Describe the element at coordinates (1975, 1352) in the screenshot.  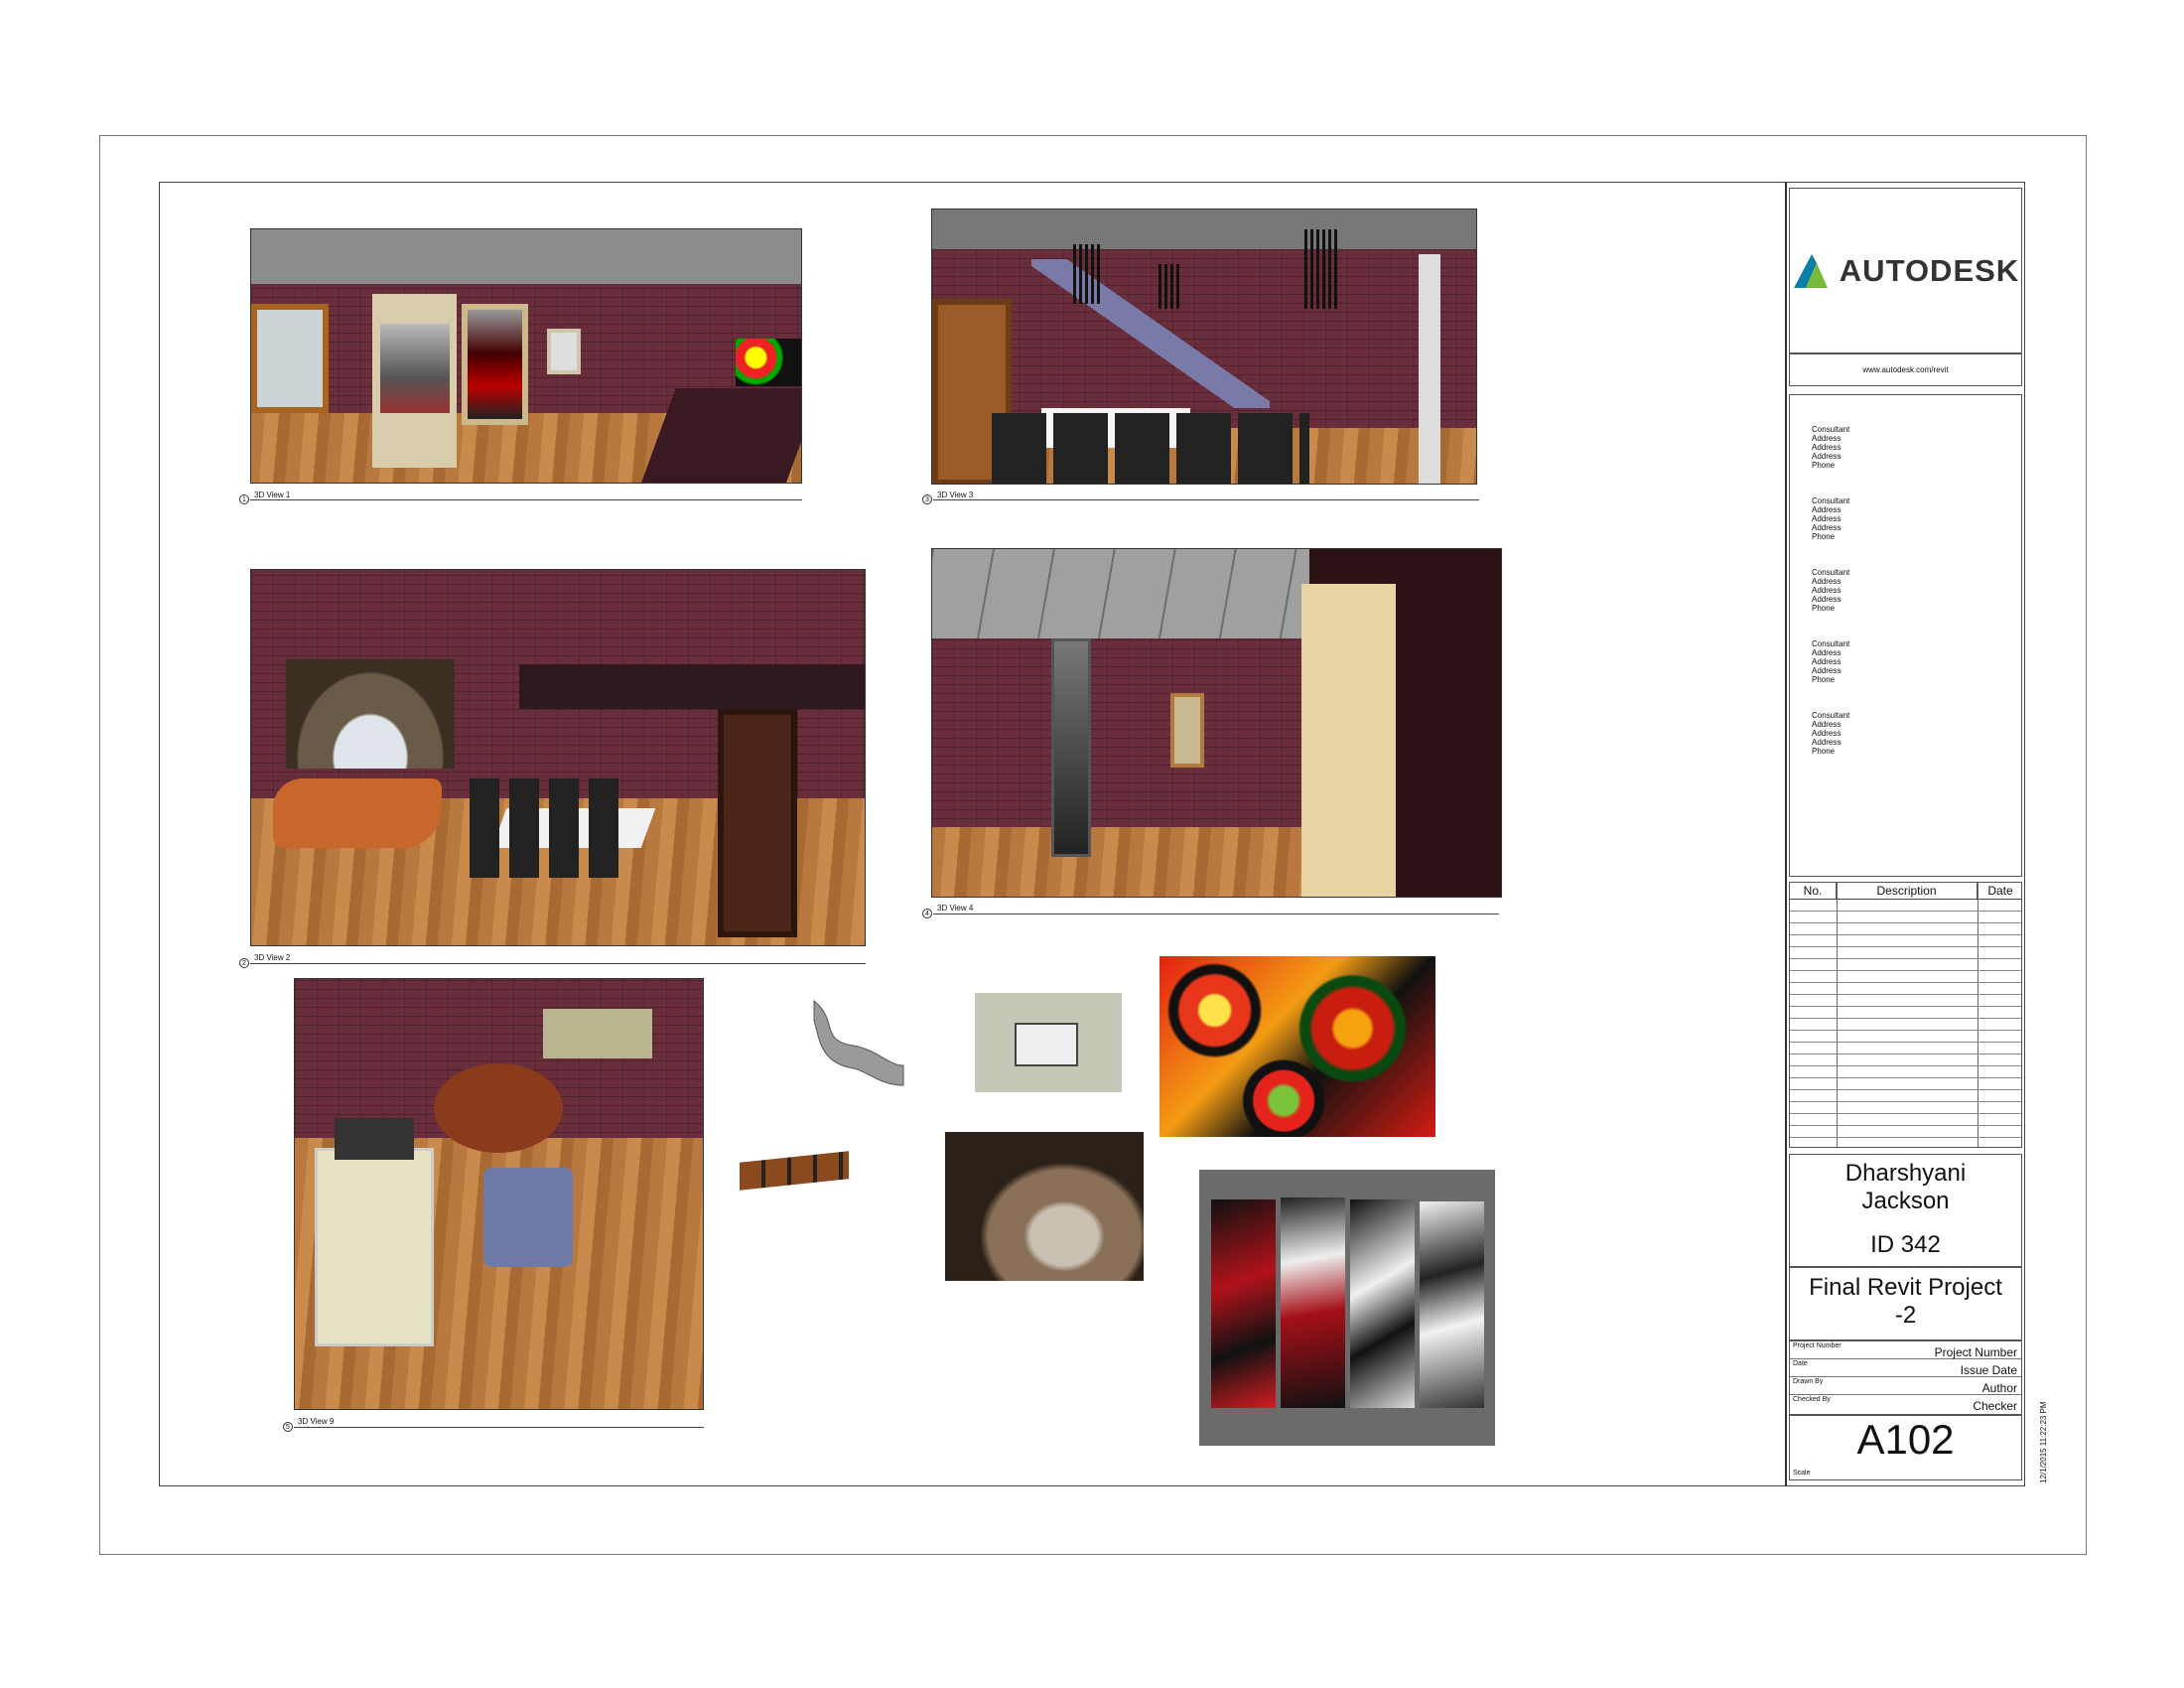
I see `meta-value: Project Number` at that location.